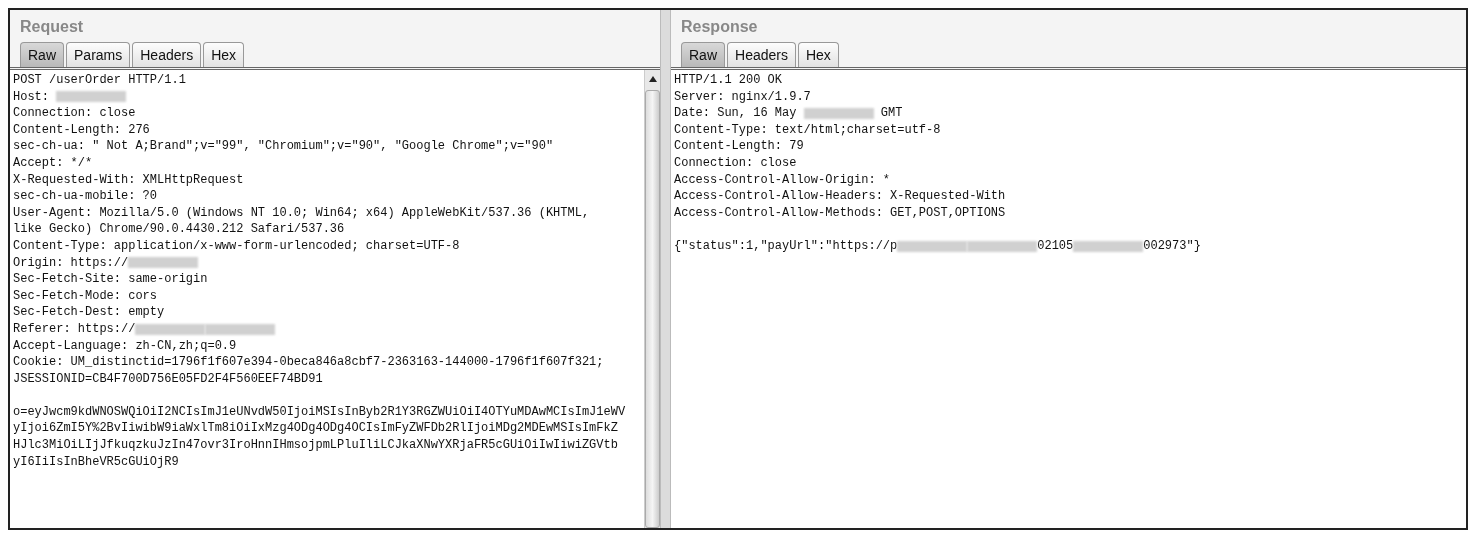  I want to click on message-line-text: Date: Sun, 16 May, so click(736, 113).